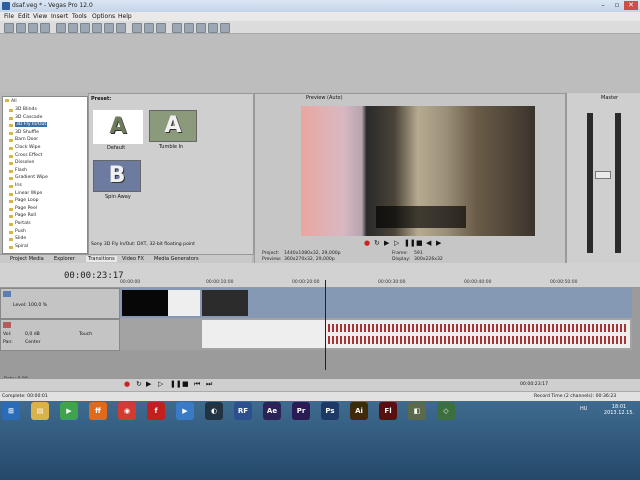 Image resolution: width=640 pixels, height=480 pixels. I want to click on menu-view: View, so click(40, 16).